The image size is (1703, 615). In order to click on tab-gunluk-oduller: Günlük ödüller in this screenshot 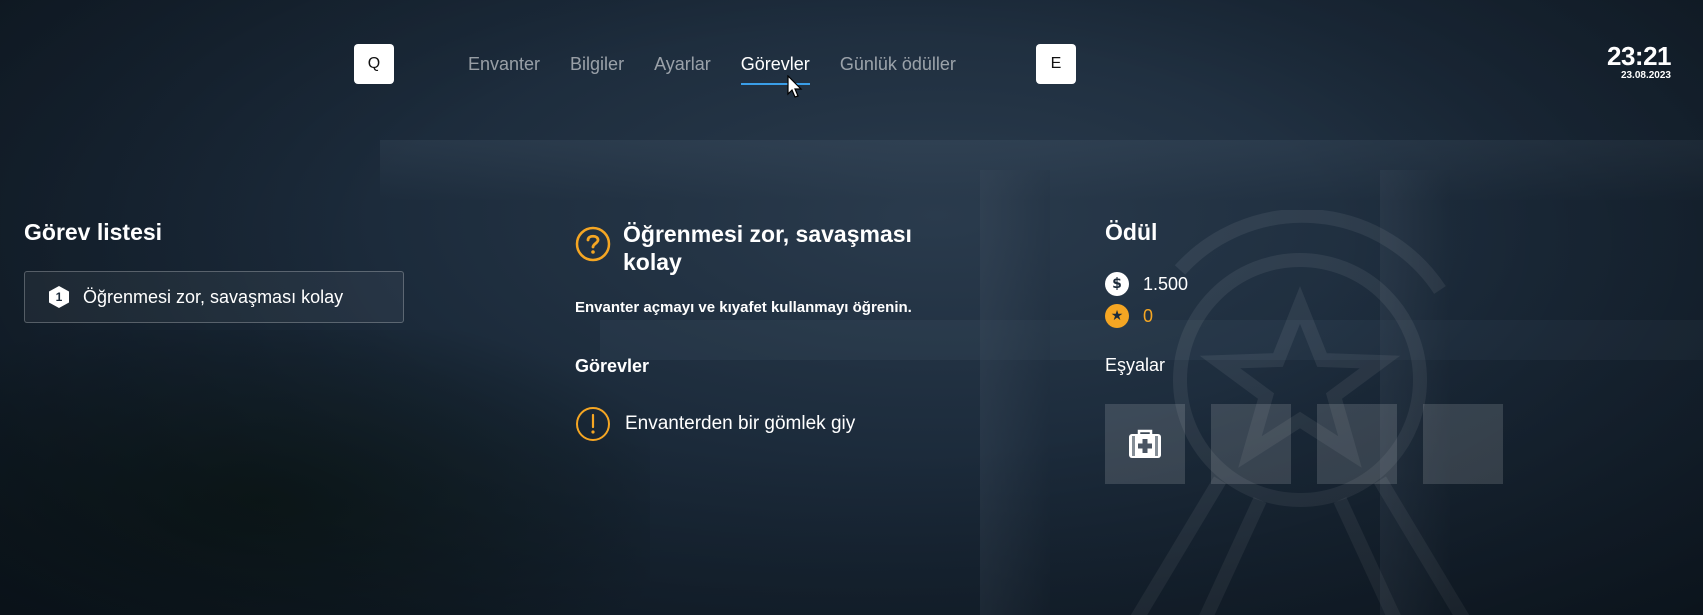, I will do `click(898, 68)`.